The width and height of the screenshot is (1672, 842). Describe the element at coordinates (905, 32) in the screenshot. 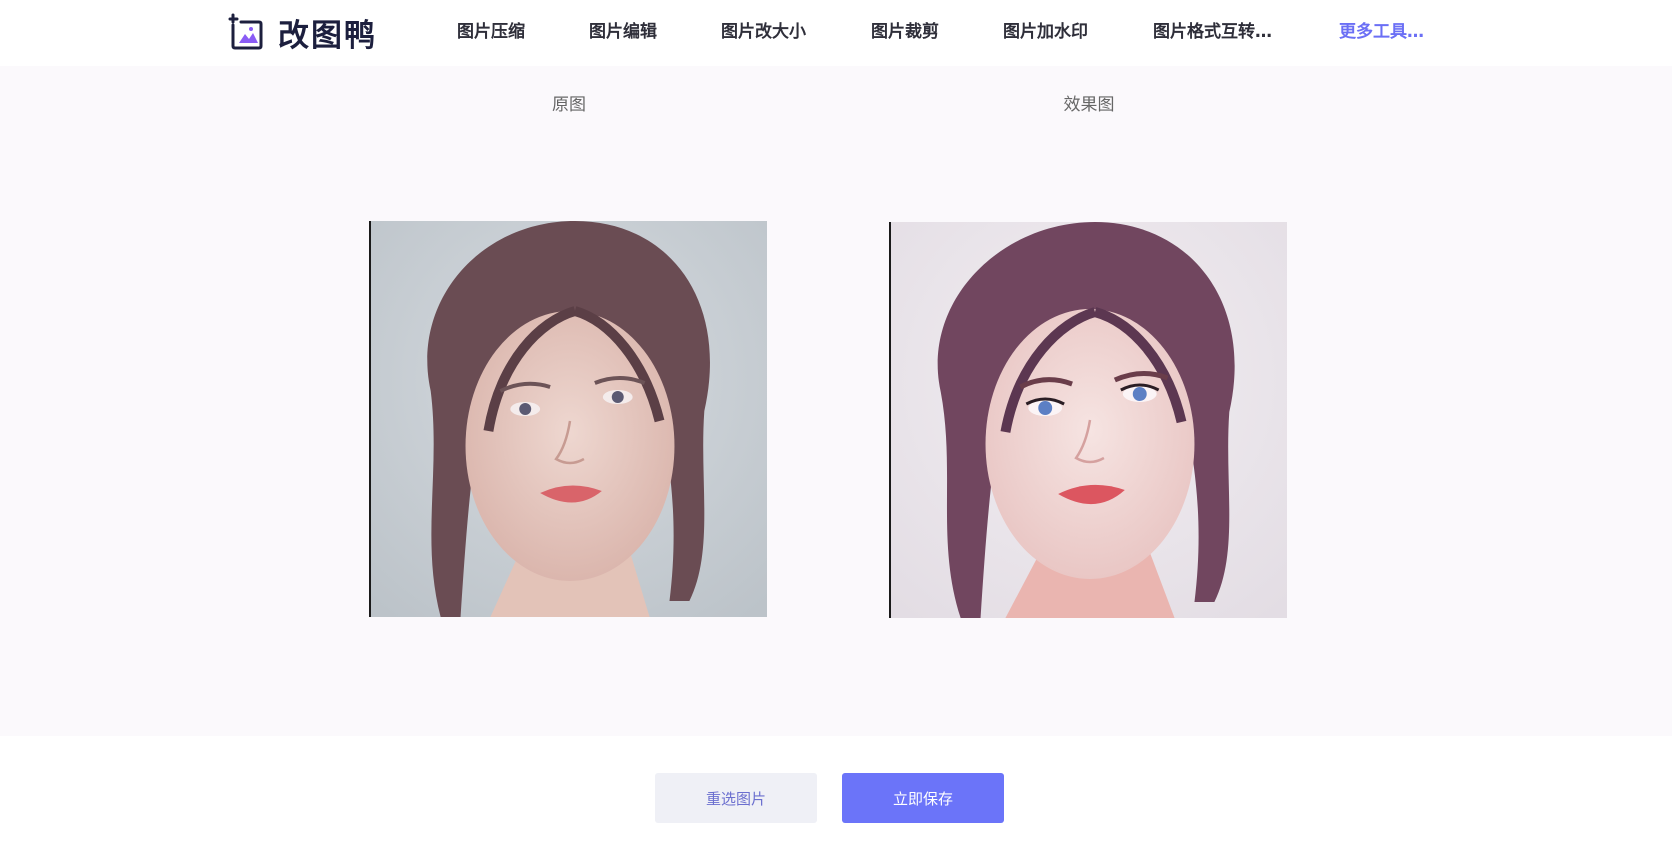

I see `nav-image-crop: 图片裁剪` at that location.